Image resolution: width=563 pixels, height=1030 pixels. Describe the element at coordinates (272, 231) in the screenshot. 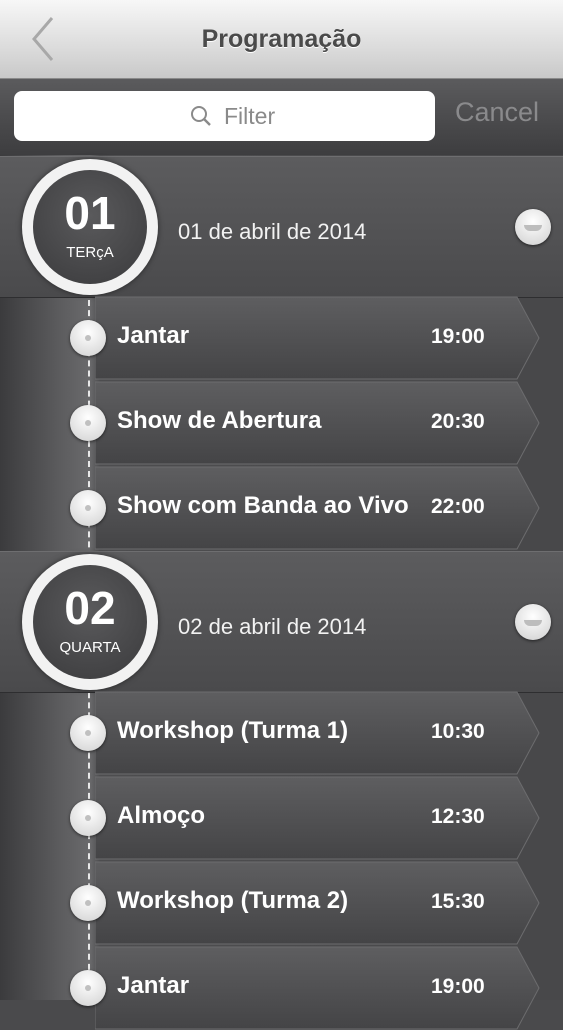

I see `day-date: 01 de abril de 2014` at that location.